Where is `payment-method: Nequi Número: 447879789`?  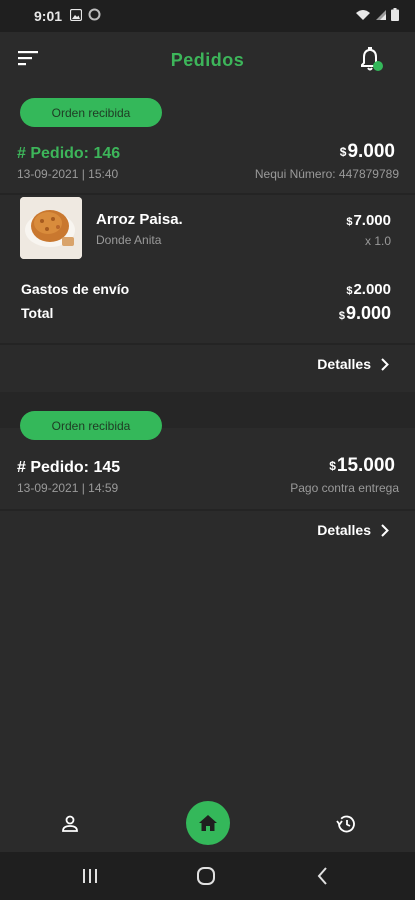 payment-method: Nequi Número: 447879789 is located at coordinates (326, 174).